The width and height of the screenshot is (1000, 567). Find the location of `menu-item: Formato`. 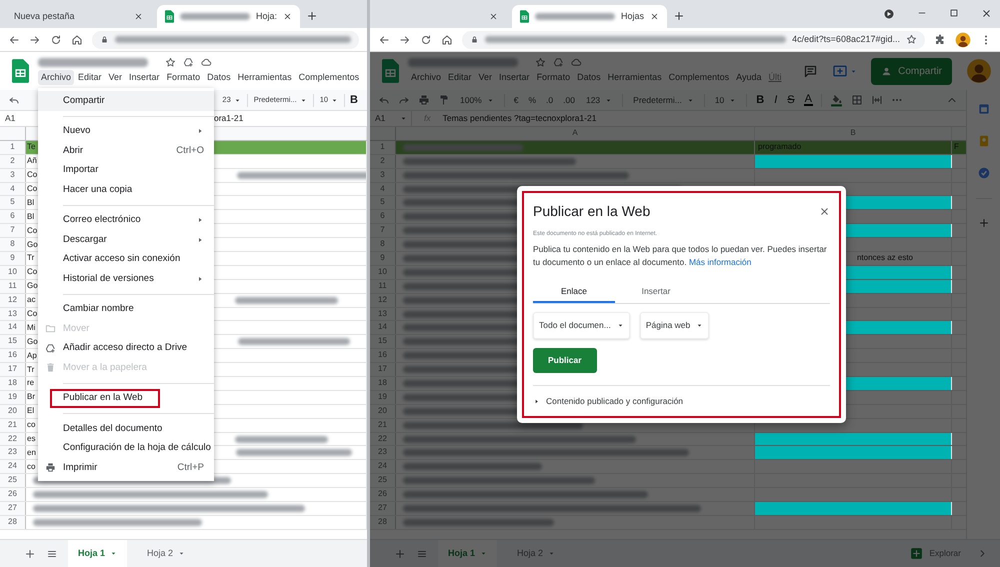

menu-item: Formato is located at coordinates (184, 77).